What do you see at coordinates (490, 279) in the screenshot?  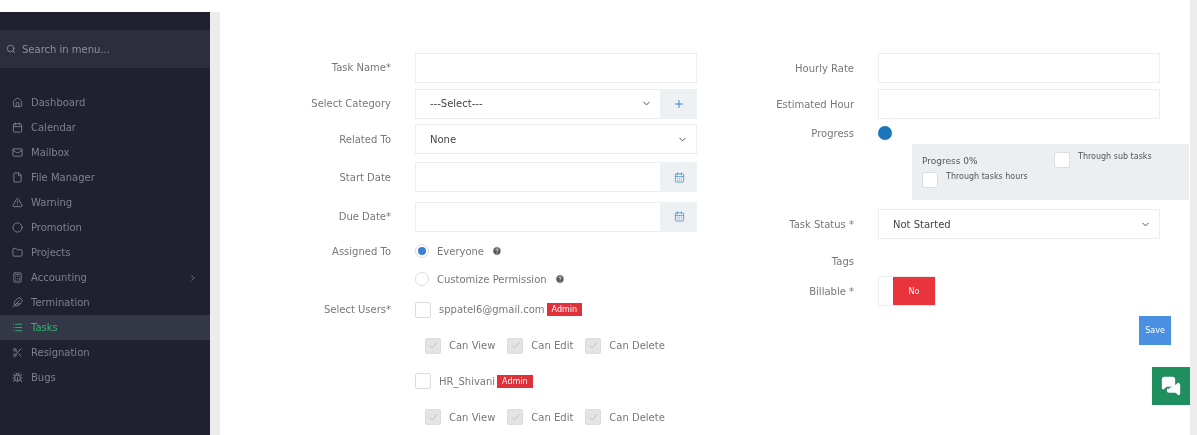 I see `radio-option: Customize Permission` at bounding box center [490, 279].